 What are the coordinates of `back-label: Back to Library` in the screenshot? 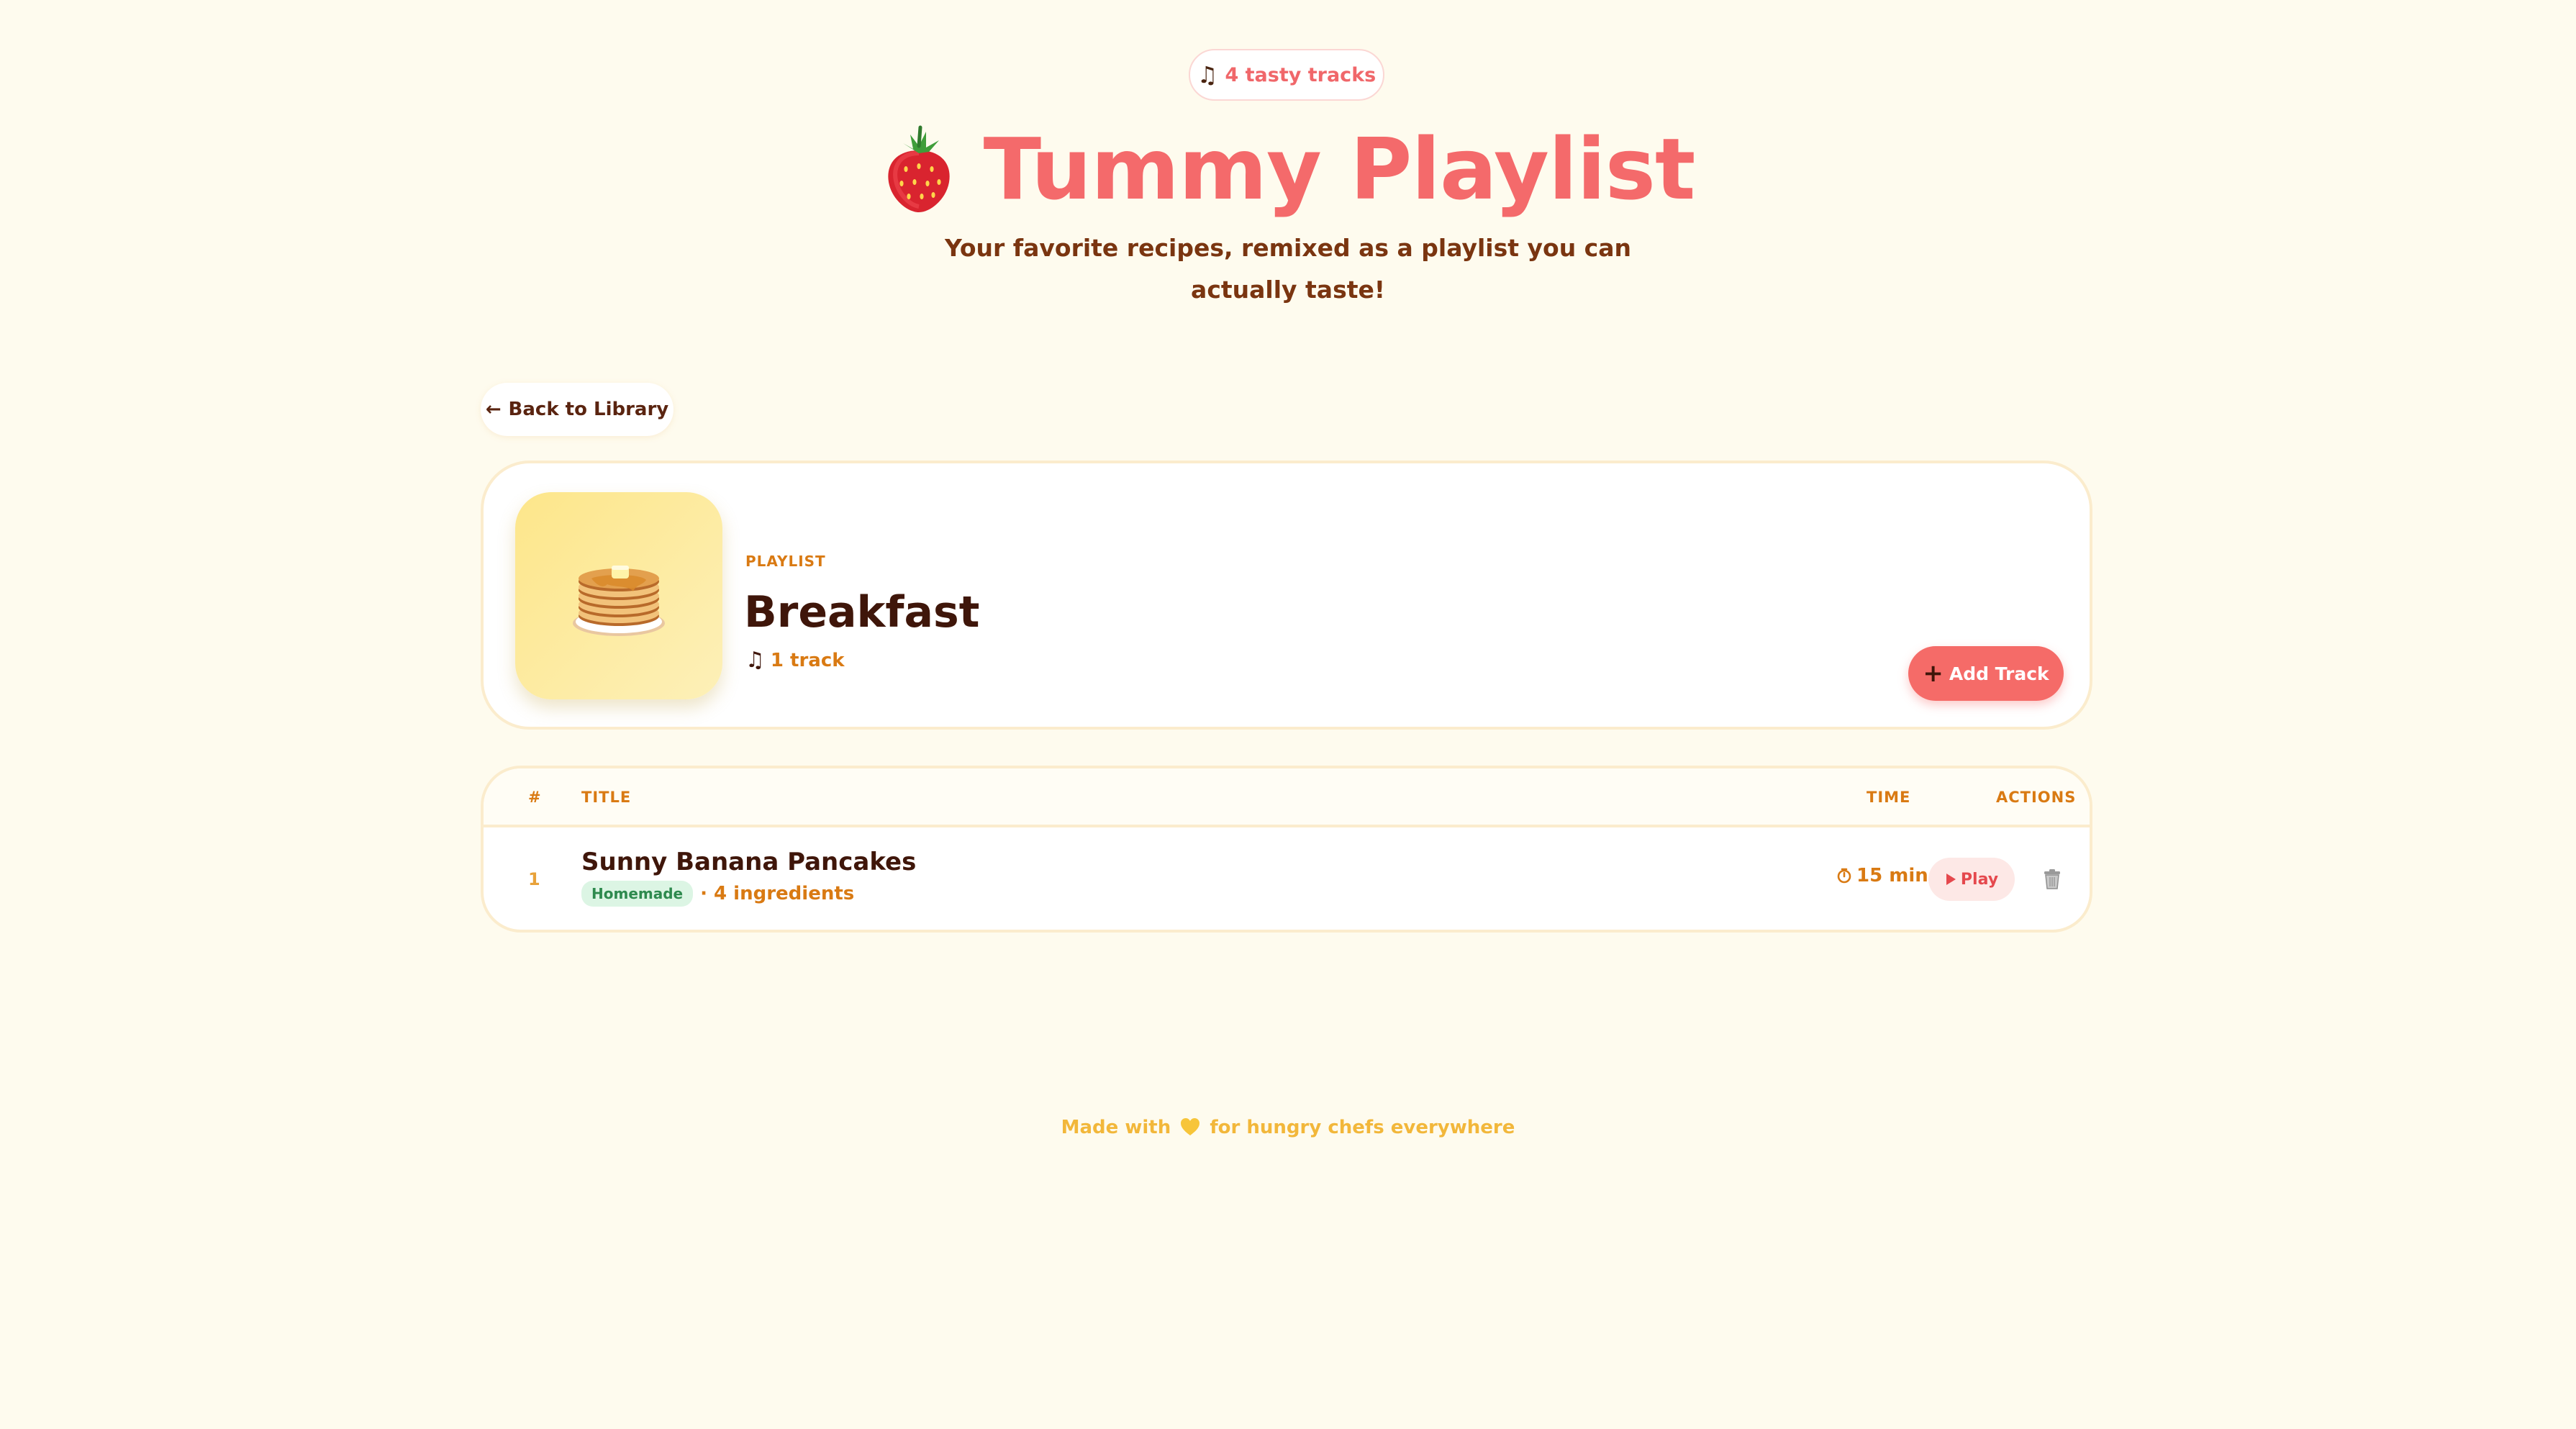 It's located at (588, 410).